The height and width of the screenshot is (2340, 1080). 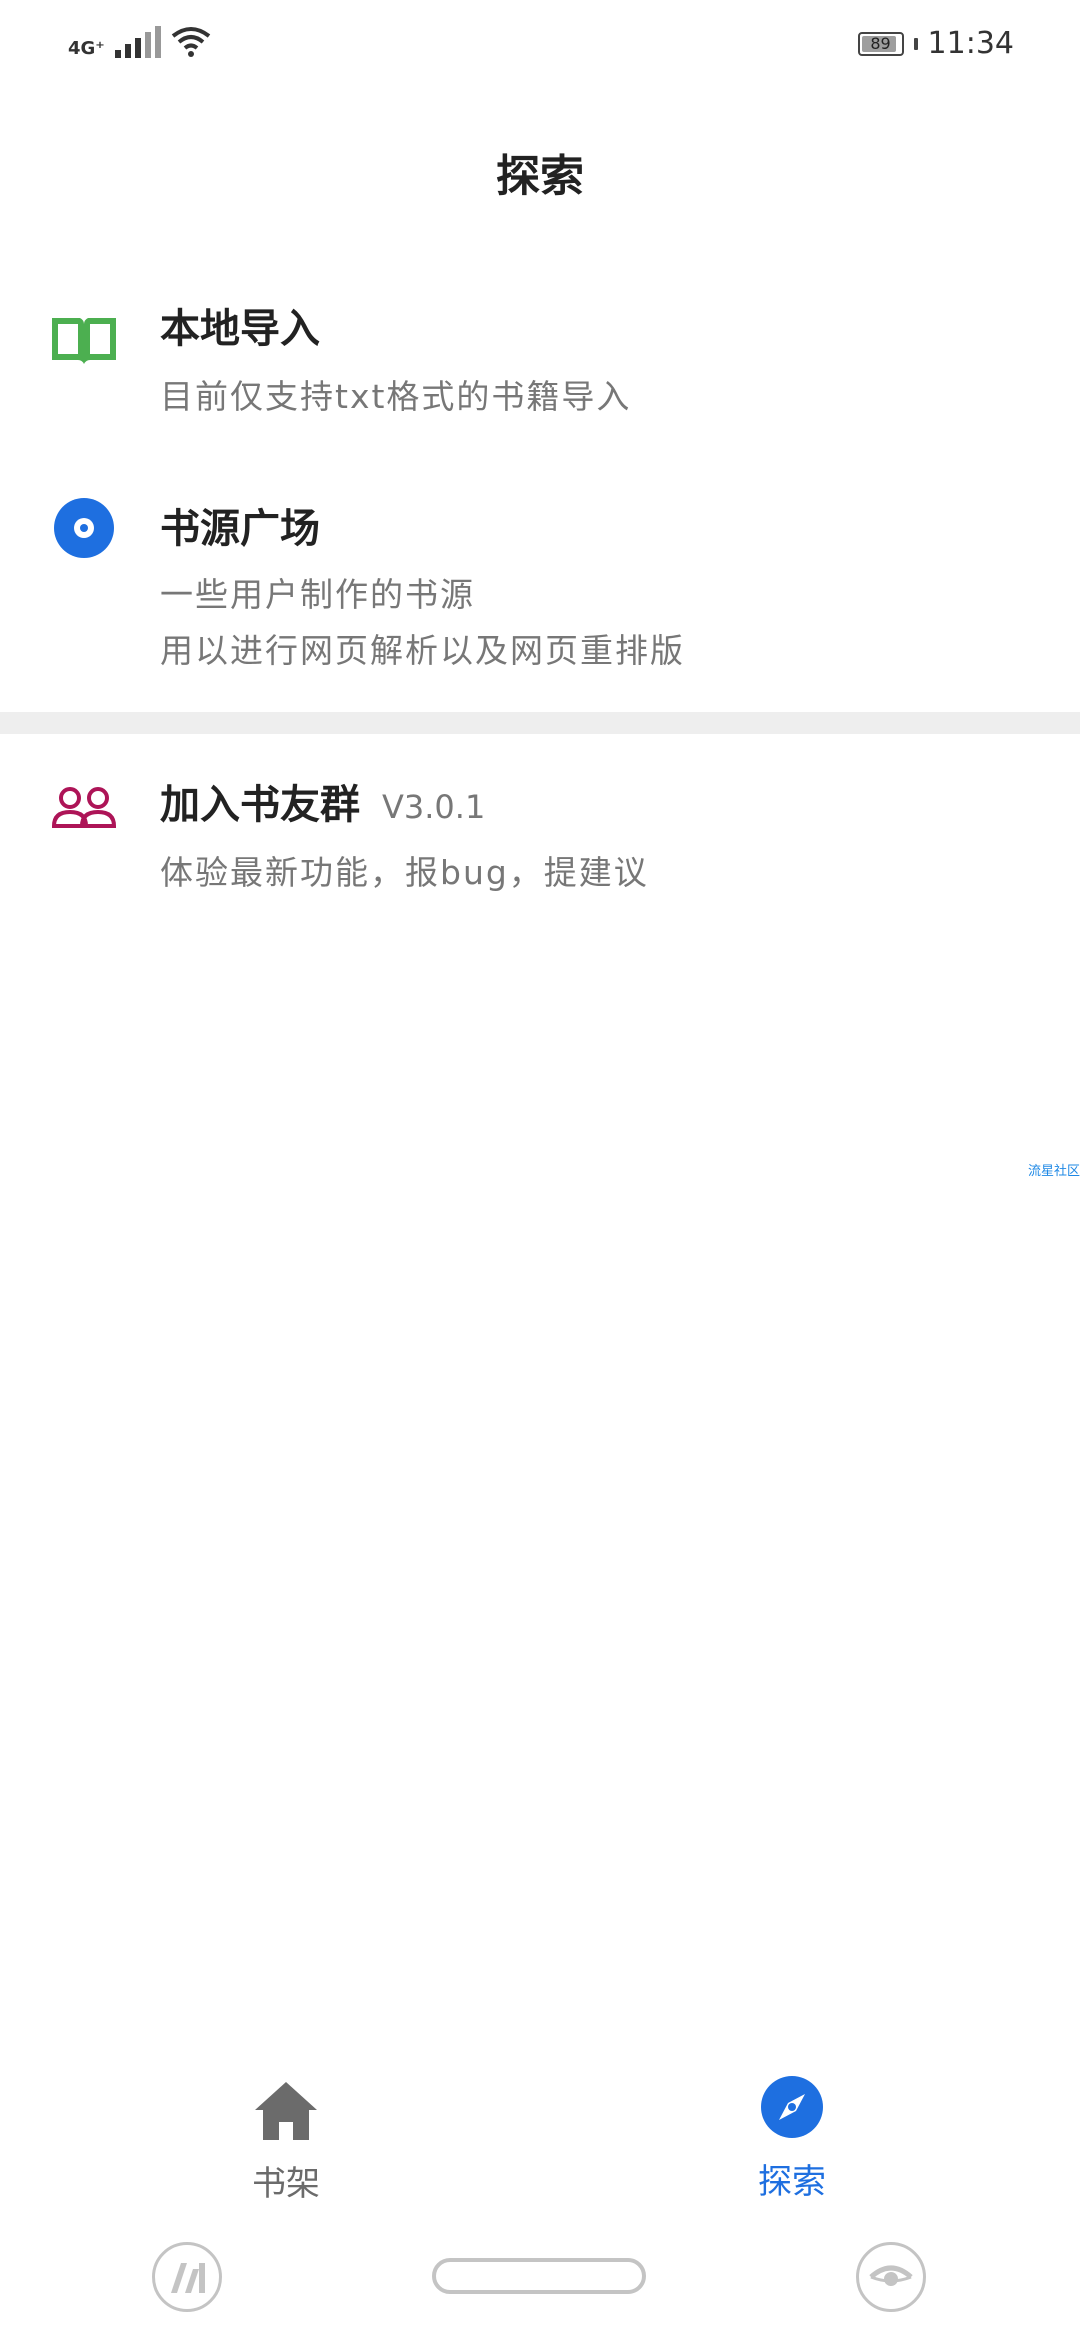 What do you see at coordinates (540, 2135) in the screenshot?
I see `bottom-nav: 书架 探索` at bounding box center [540, 2135].